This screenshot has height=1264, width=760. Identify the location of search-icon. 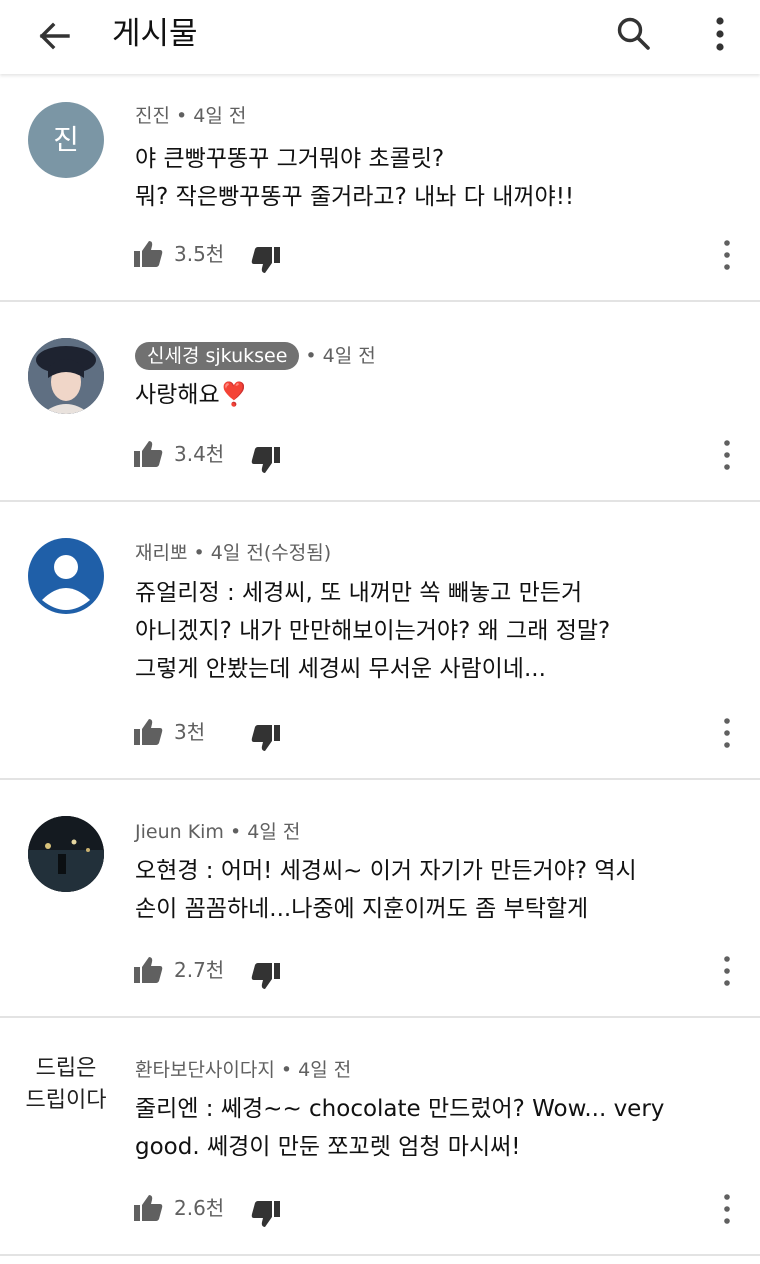
(634, 34).